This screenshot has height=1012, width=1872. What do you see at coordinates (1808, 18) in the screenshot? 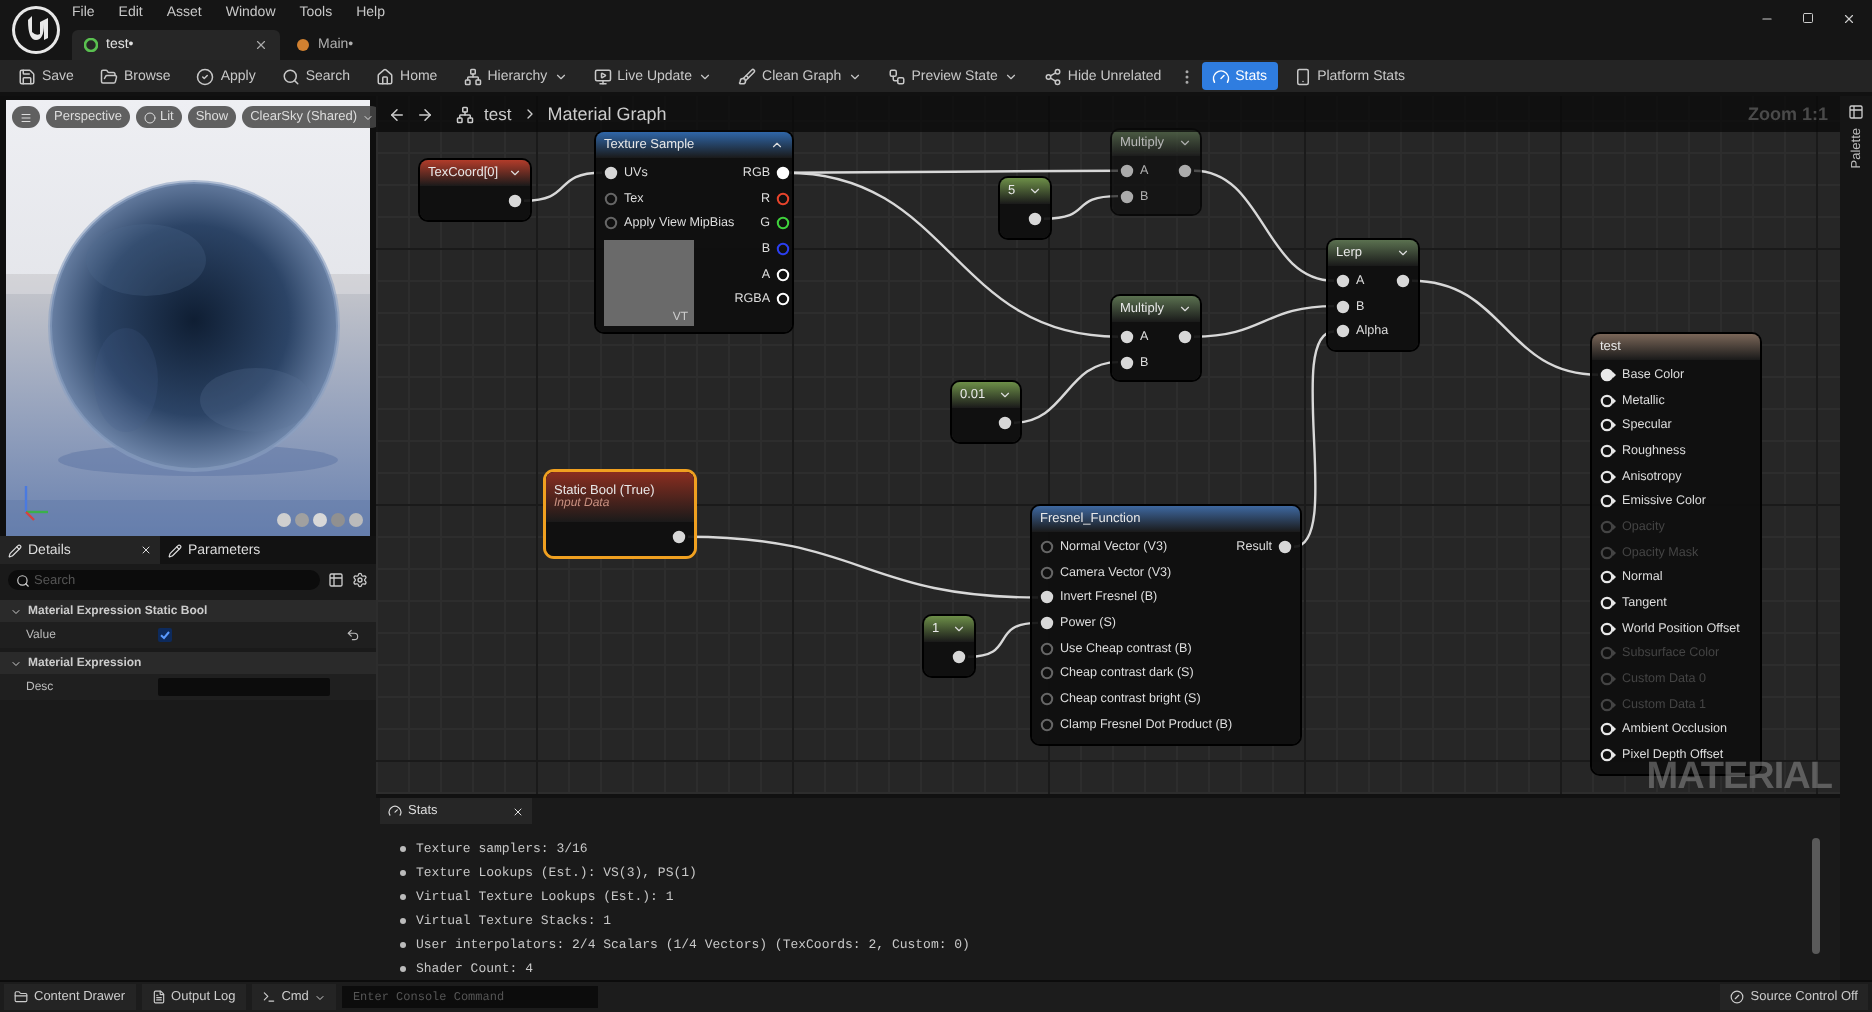
I see `maximize-icon` at bounding box center [1808, 18].